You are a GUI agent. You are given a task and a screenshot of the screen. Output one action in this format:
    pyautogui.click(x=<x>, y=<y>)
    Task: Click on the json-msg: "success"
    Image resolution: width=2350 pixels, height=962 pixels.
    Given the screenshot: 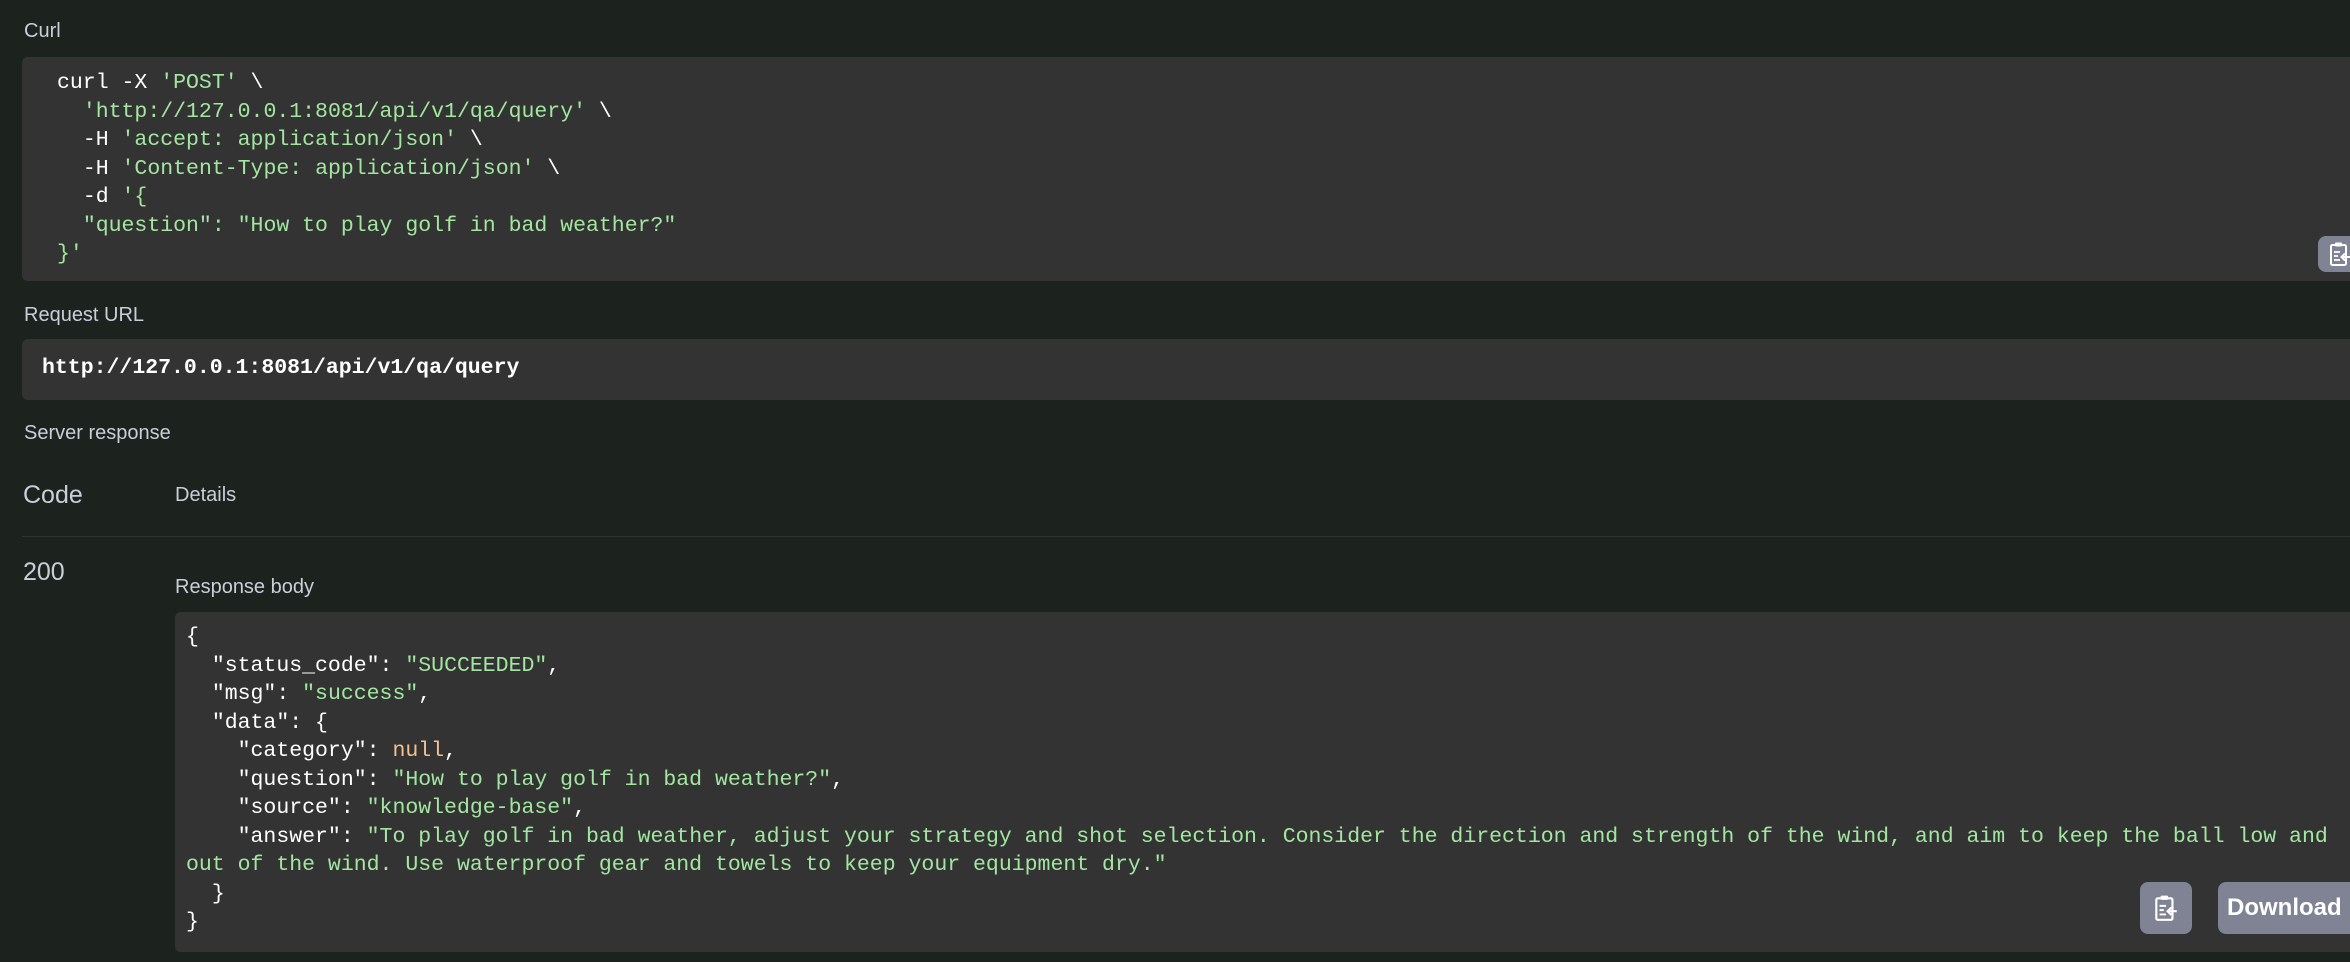 What is the action you would take?
    pyautogui.click(x=360, y=694)
    